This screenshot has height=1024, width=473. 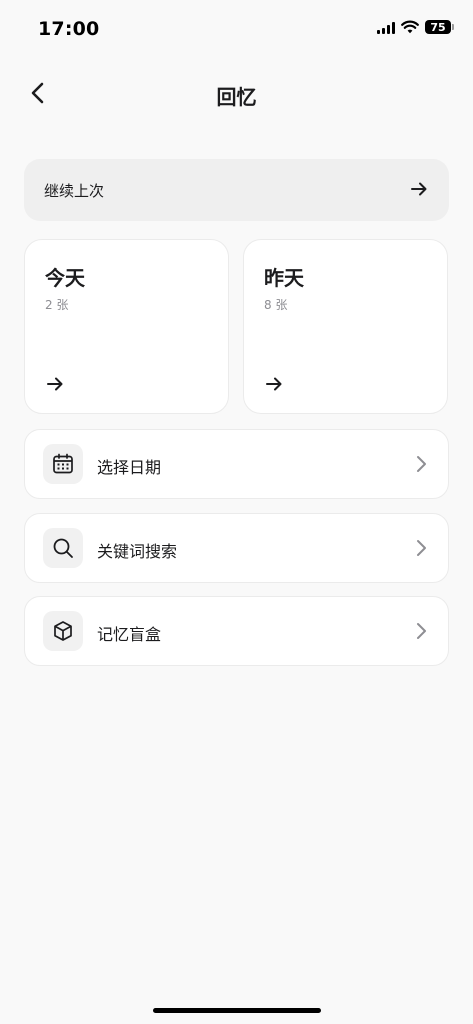 What do you see at coordinates (236, 548) in the screenshot?
I see `keyword-search-button: 关键词搜索` at bounding box center [236, 548].